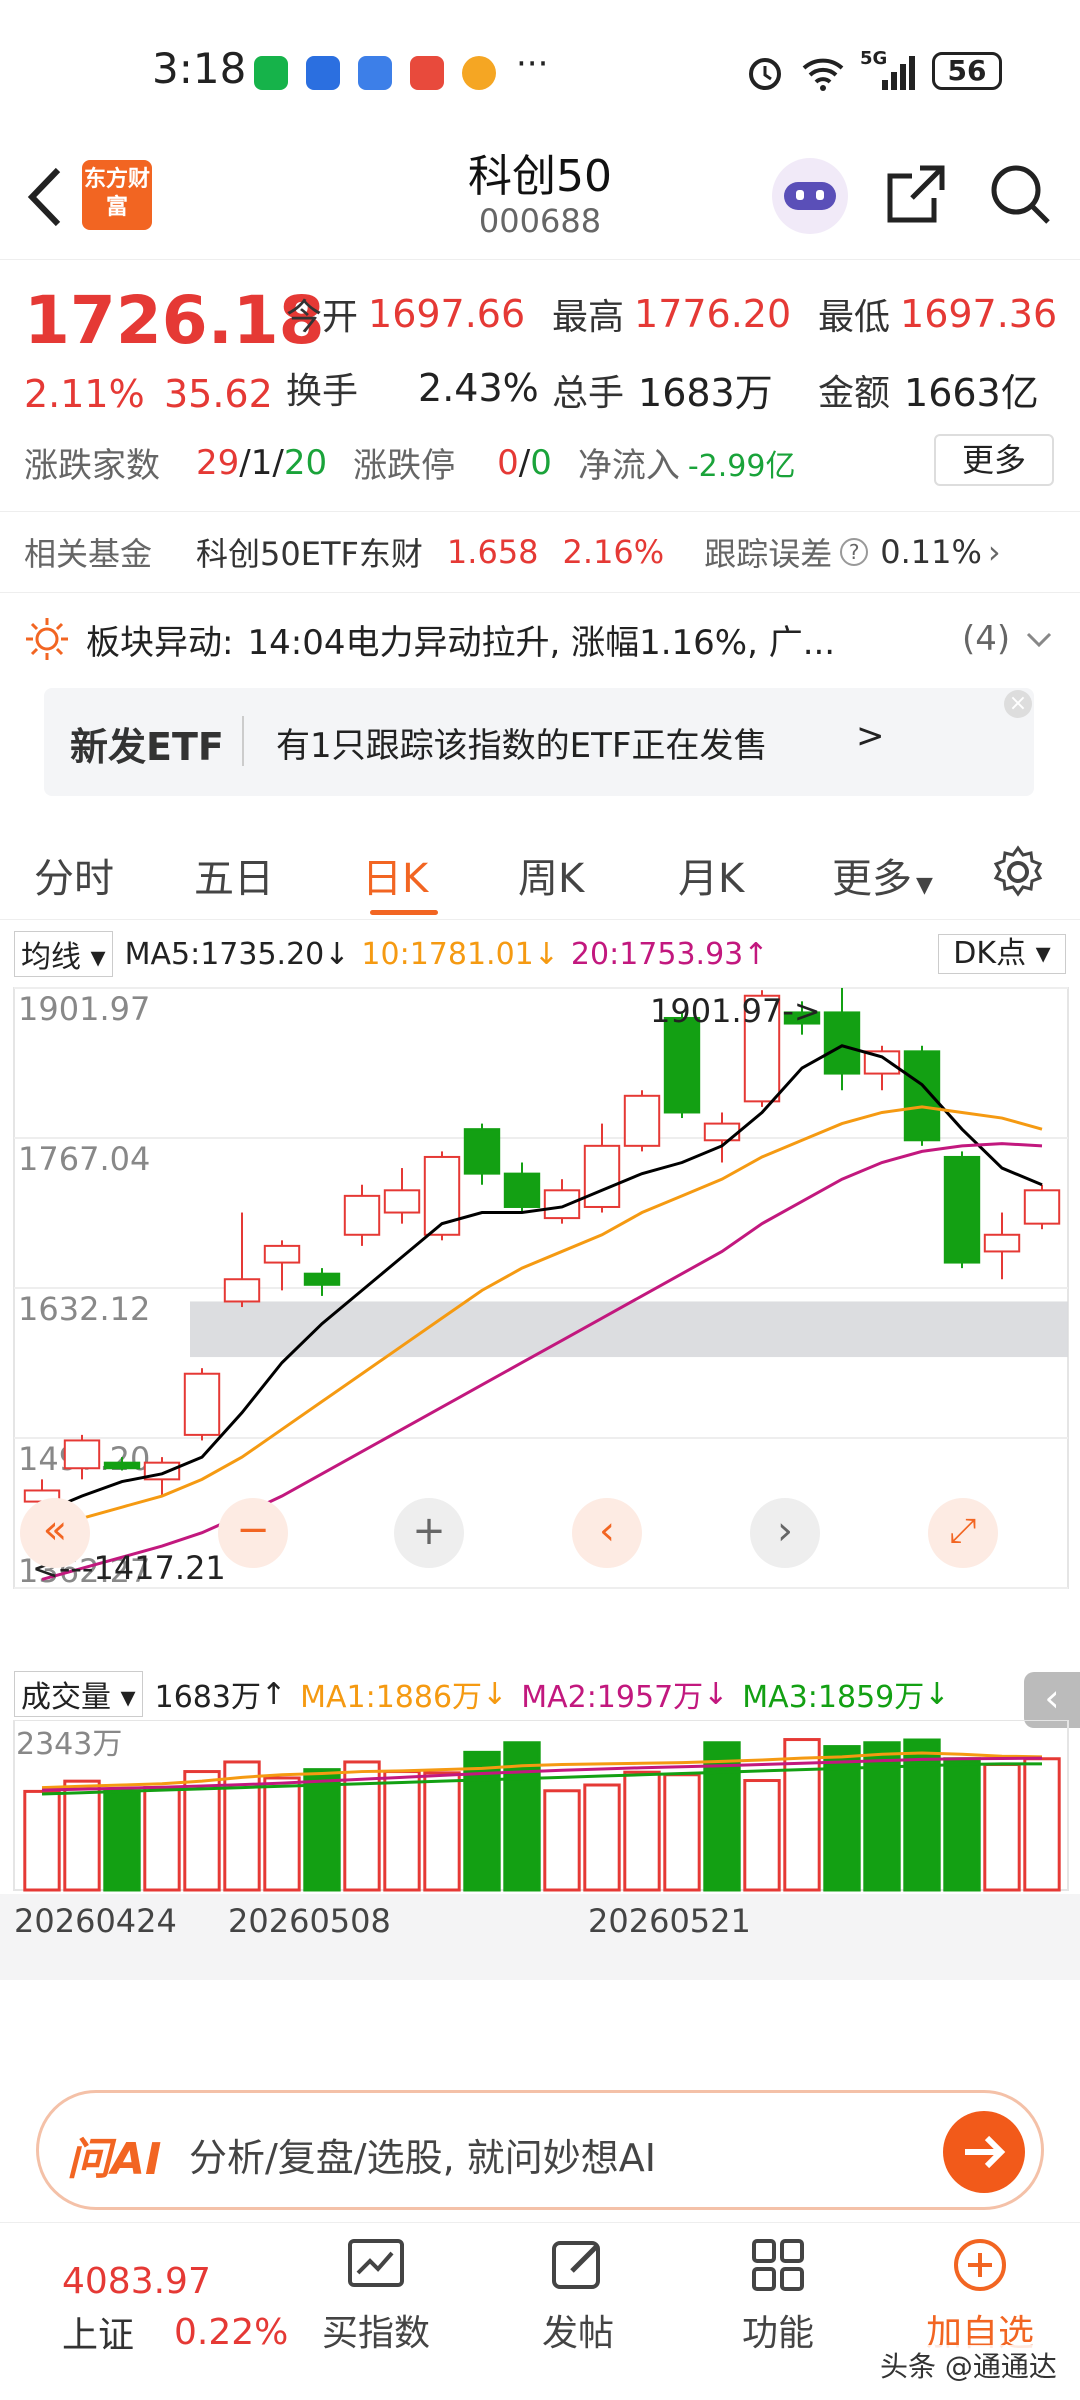  Describe the element at coordinates (916, 194) in the screenshot. I see `share-icon` at that location.